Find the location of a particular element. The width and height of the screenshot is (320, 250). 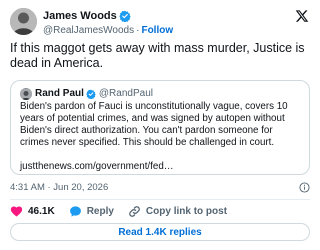

author-avatar is located at coordinates (23, 21).